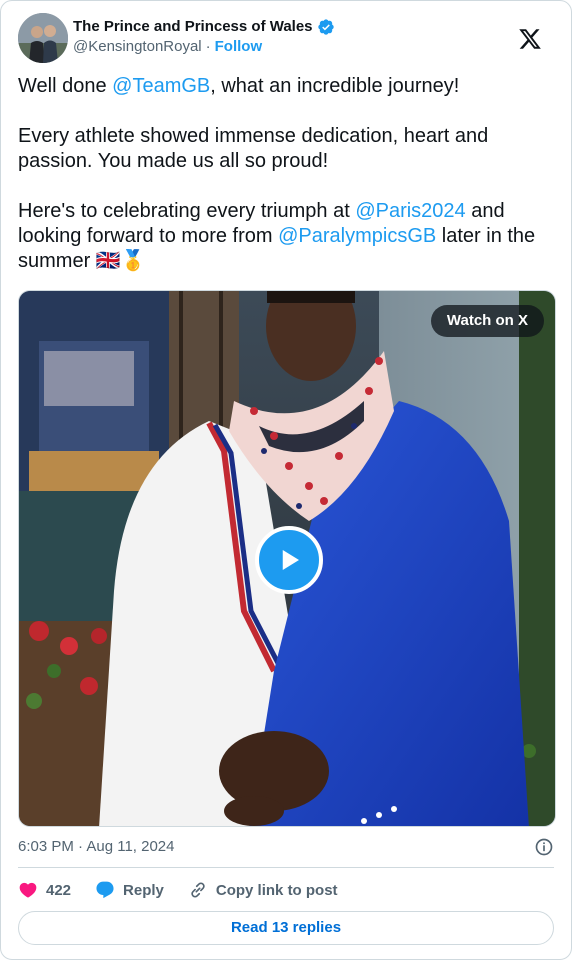 This screenshot has height=960, width=572. What do you see at coordinates (187, 211) in the screenshot?
I see `tweet-text-segment: Here's to celebrating every triumph at` at bounding box center [187, 211].